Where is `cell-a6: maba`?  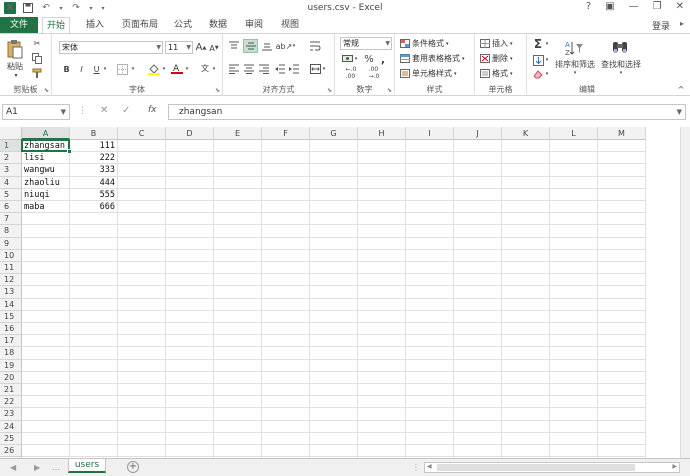 cell-a6: maba is located at coordinates (46, 207).